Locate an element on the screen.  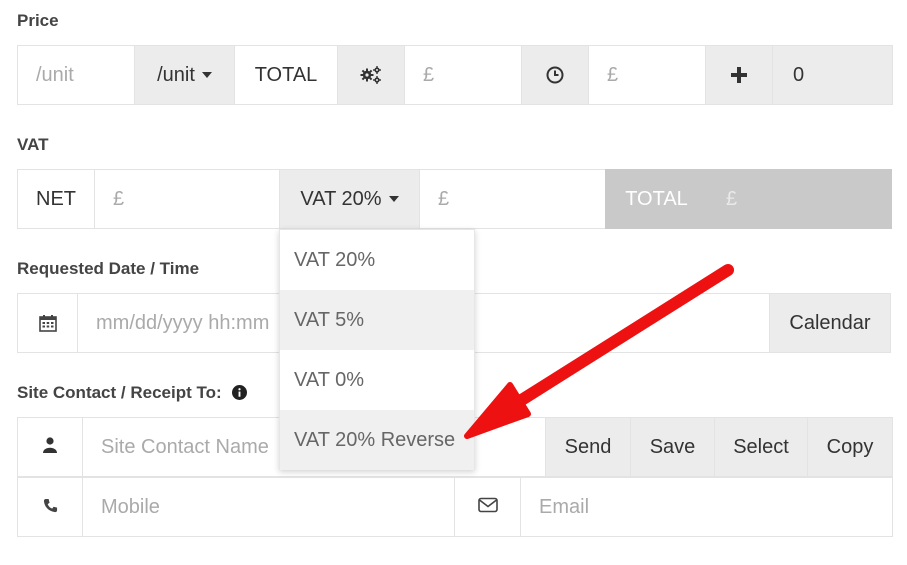
unit-dropdown-label: /unit is located at coordinates (176, 74).